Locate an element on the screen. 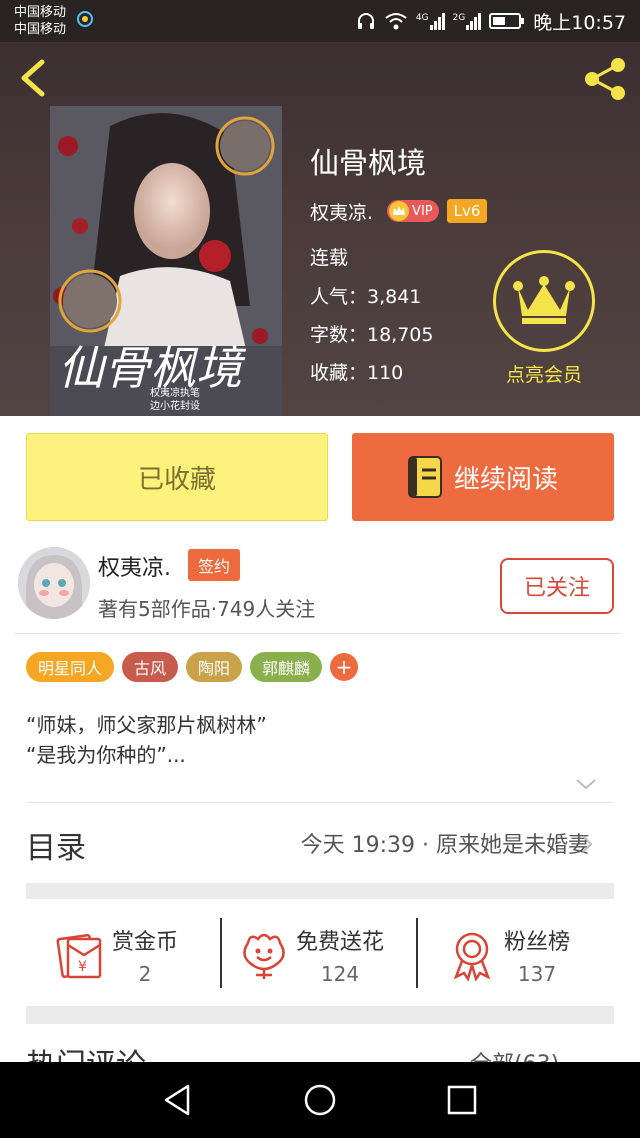 The height and width of the screenshot is (1138, 640). cover-title-art: 仙骨枫境 is located at coordinates (152, 368).